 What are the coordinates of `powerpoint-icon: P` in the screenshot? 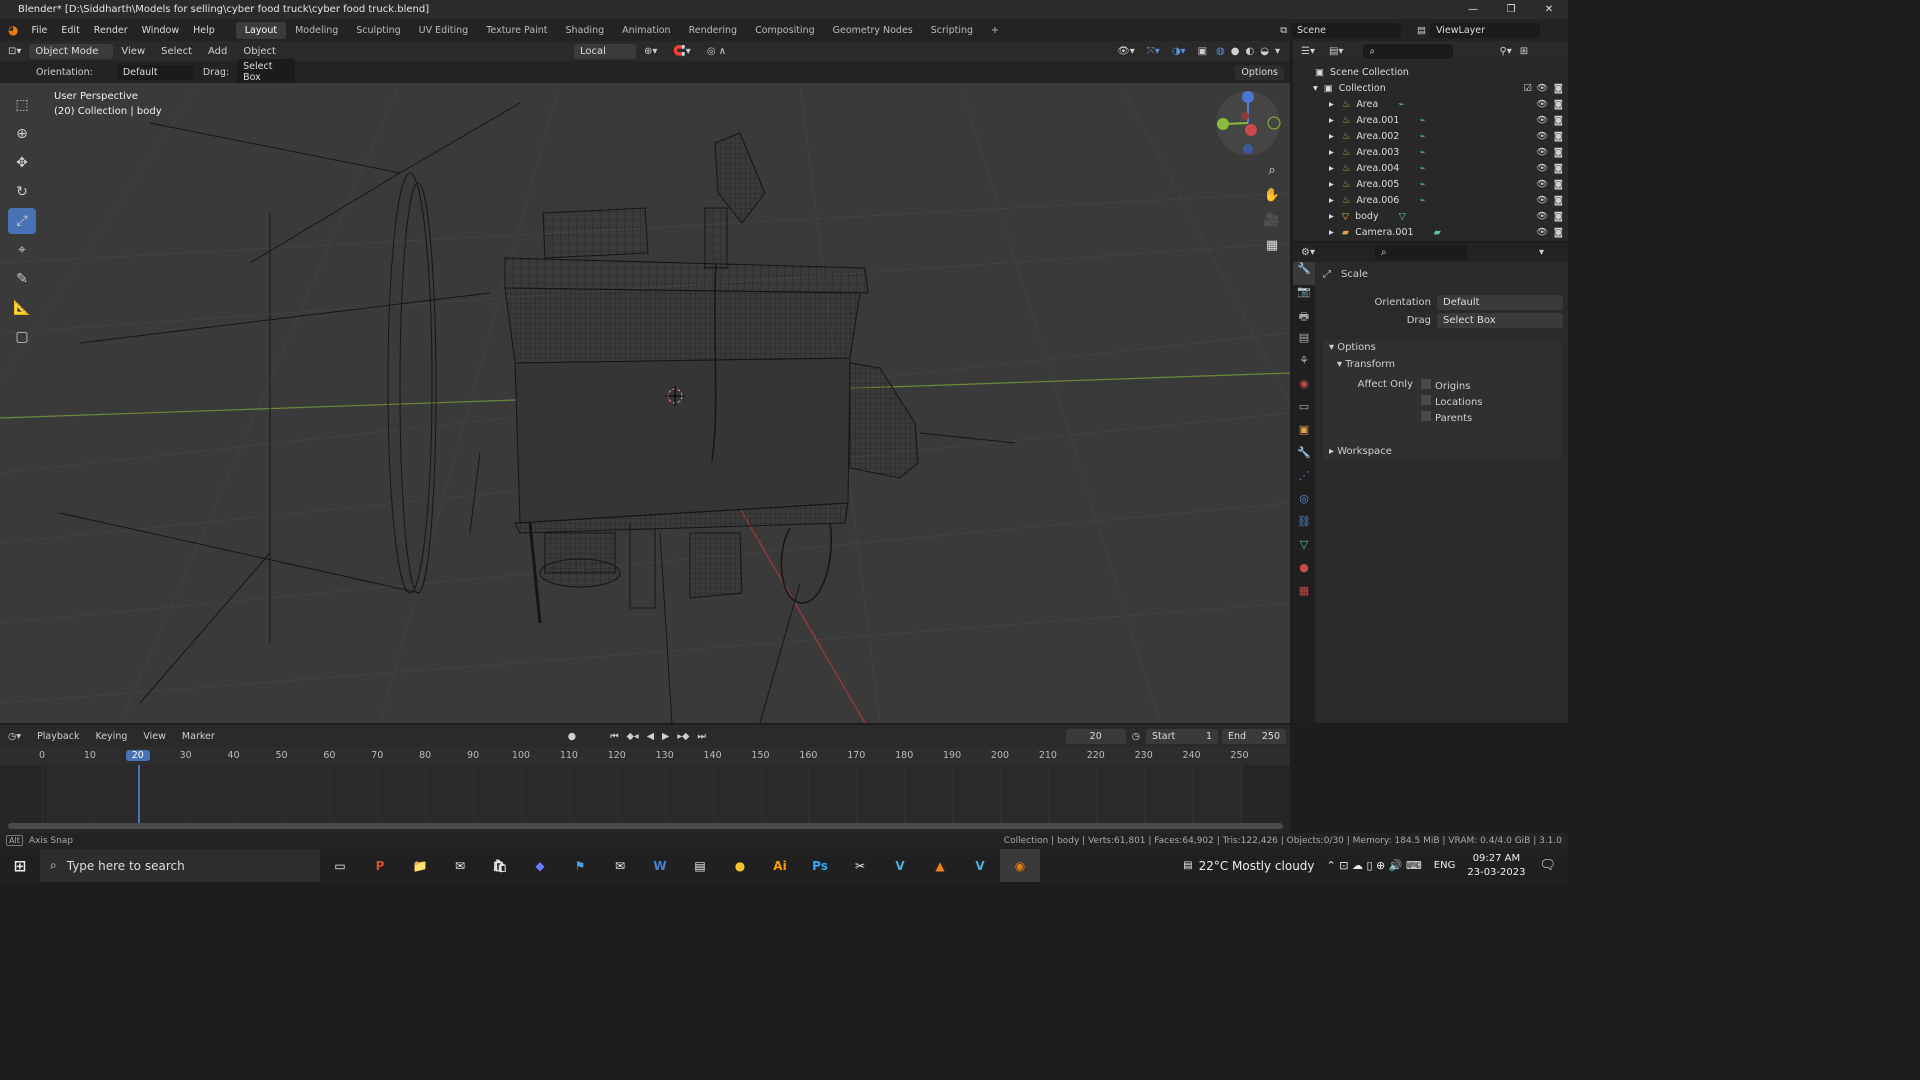 It's located at (380, 865).